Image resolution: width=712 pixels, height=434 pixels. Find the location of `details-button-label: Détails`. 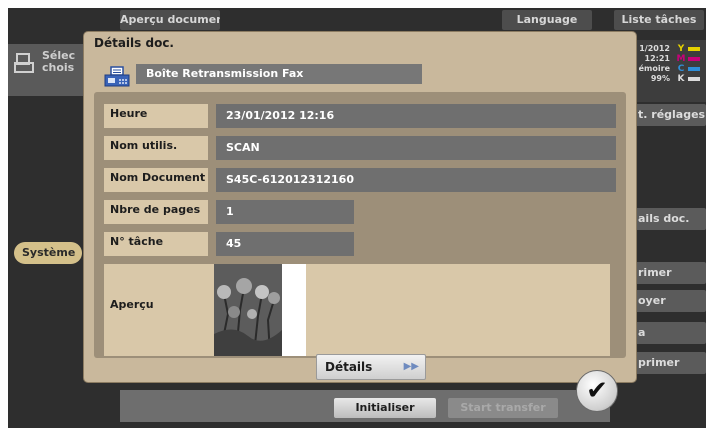

details-button-label: Détails is located at coordinates (349, 367).